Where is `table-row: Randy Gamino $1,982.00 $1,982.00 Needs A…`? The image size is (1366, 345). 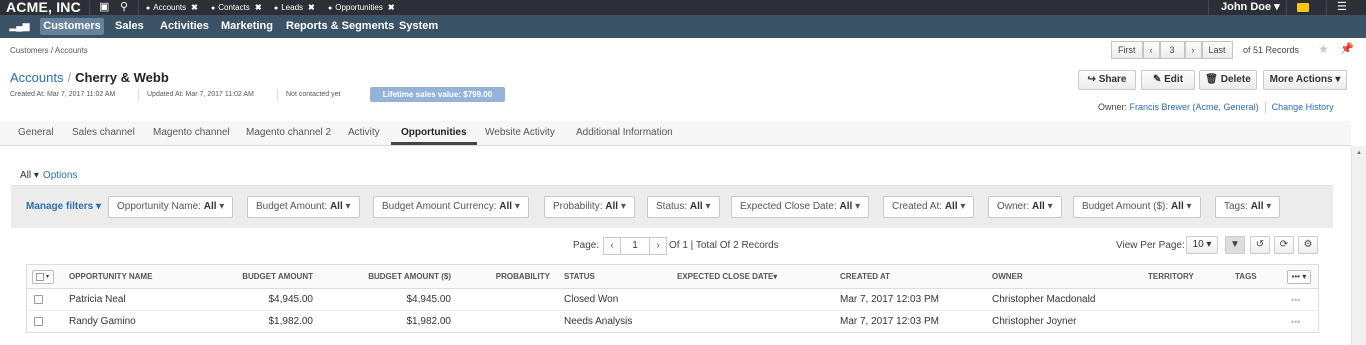
table-row: Randy Gamino $1,982.00 $1,982.00 Needs A… is located at coordinates (672, 322).